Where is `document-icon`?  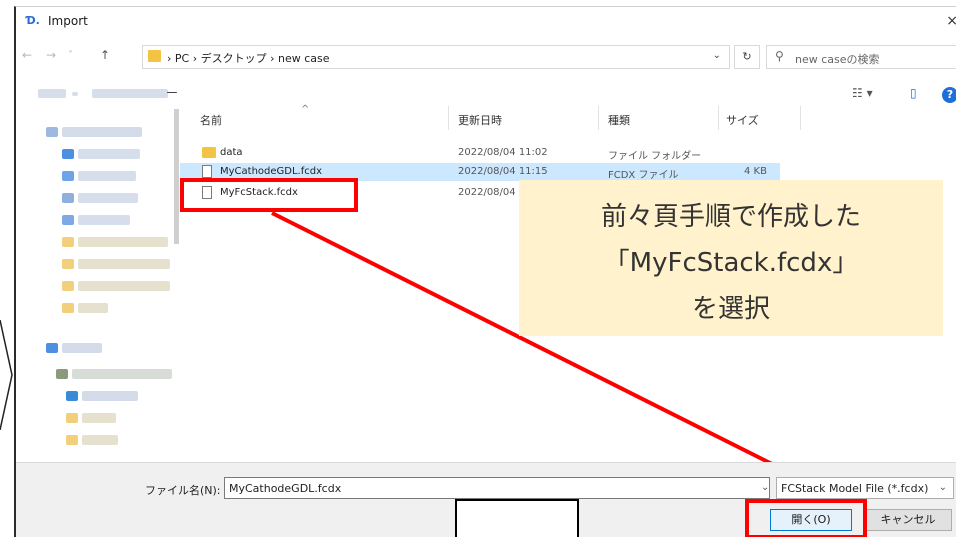 document-icon is located at coordinates (68, 198).